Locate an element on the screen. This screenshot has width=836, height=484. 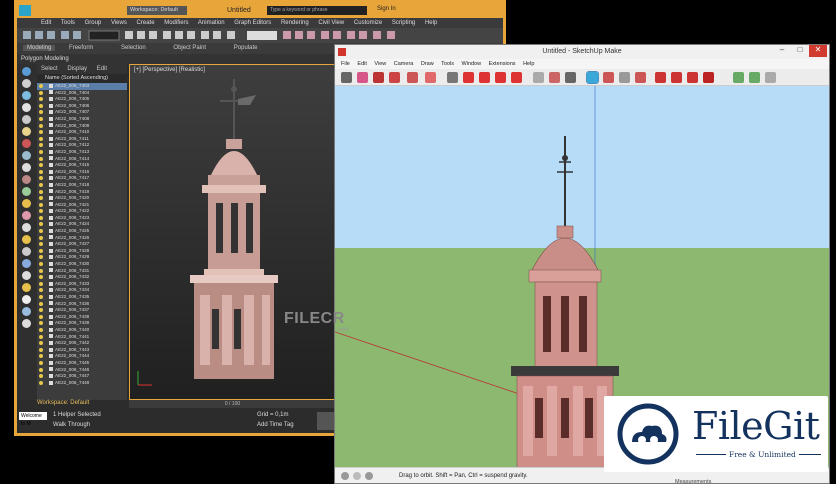
scene-list-item: AE22_006_7413 is located at coordinates (82, 152).